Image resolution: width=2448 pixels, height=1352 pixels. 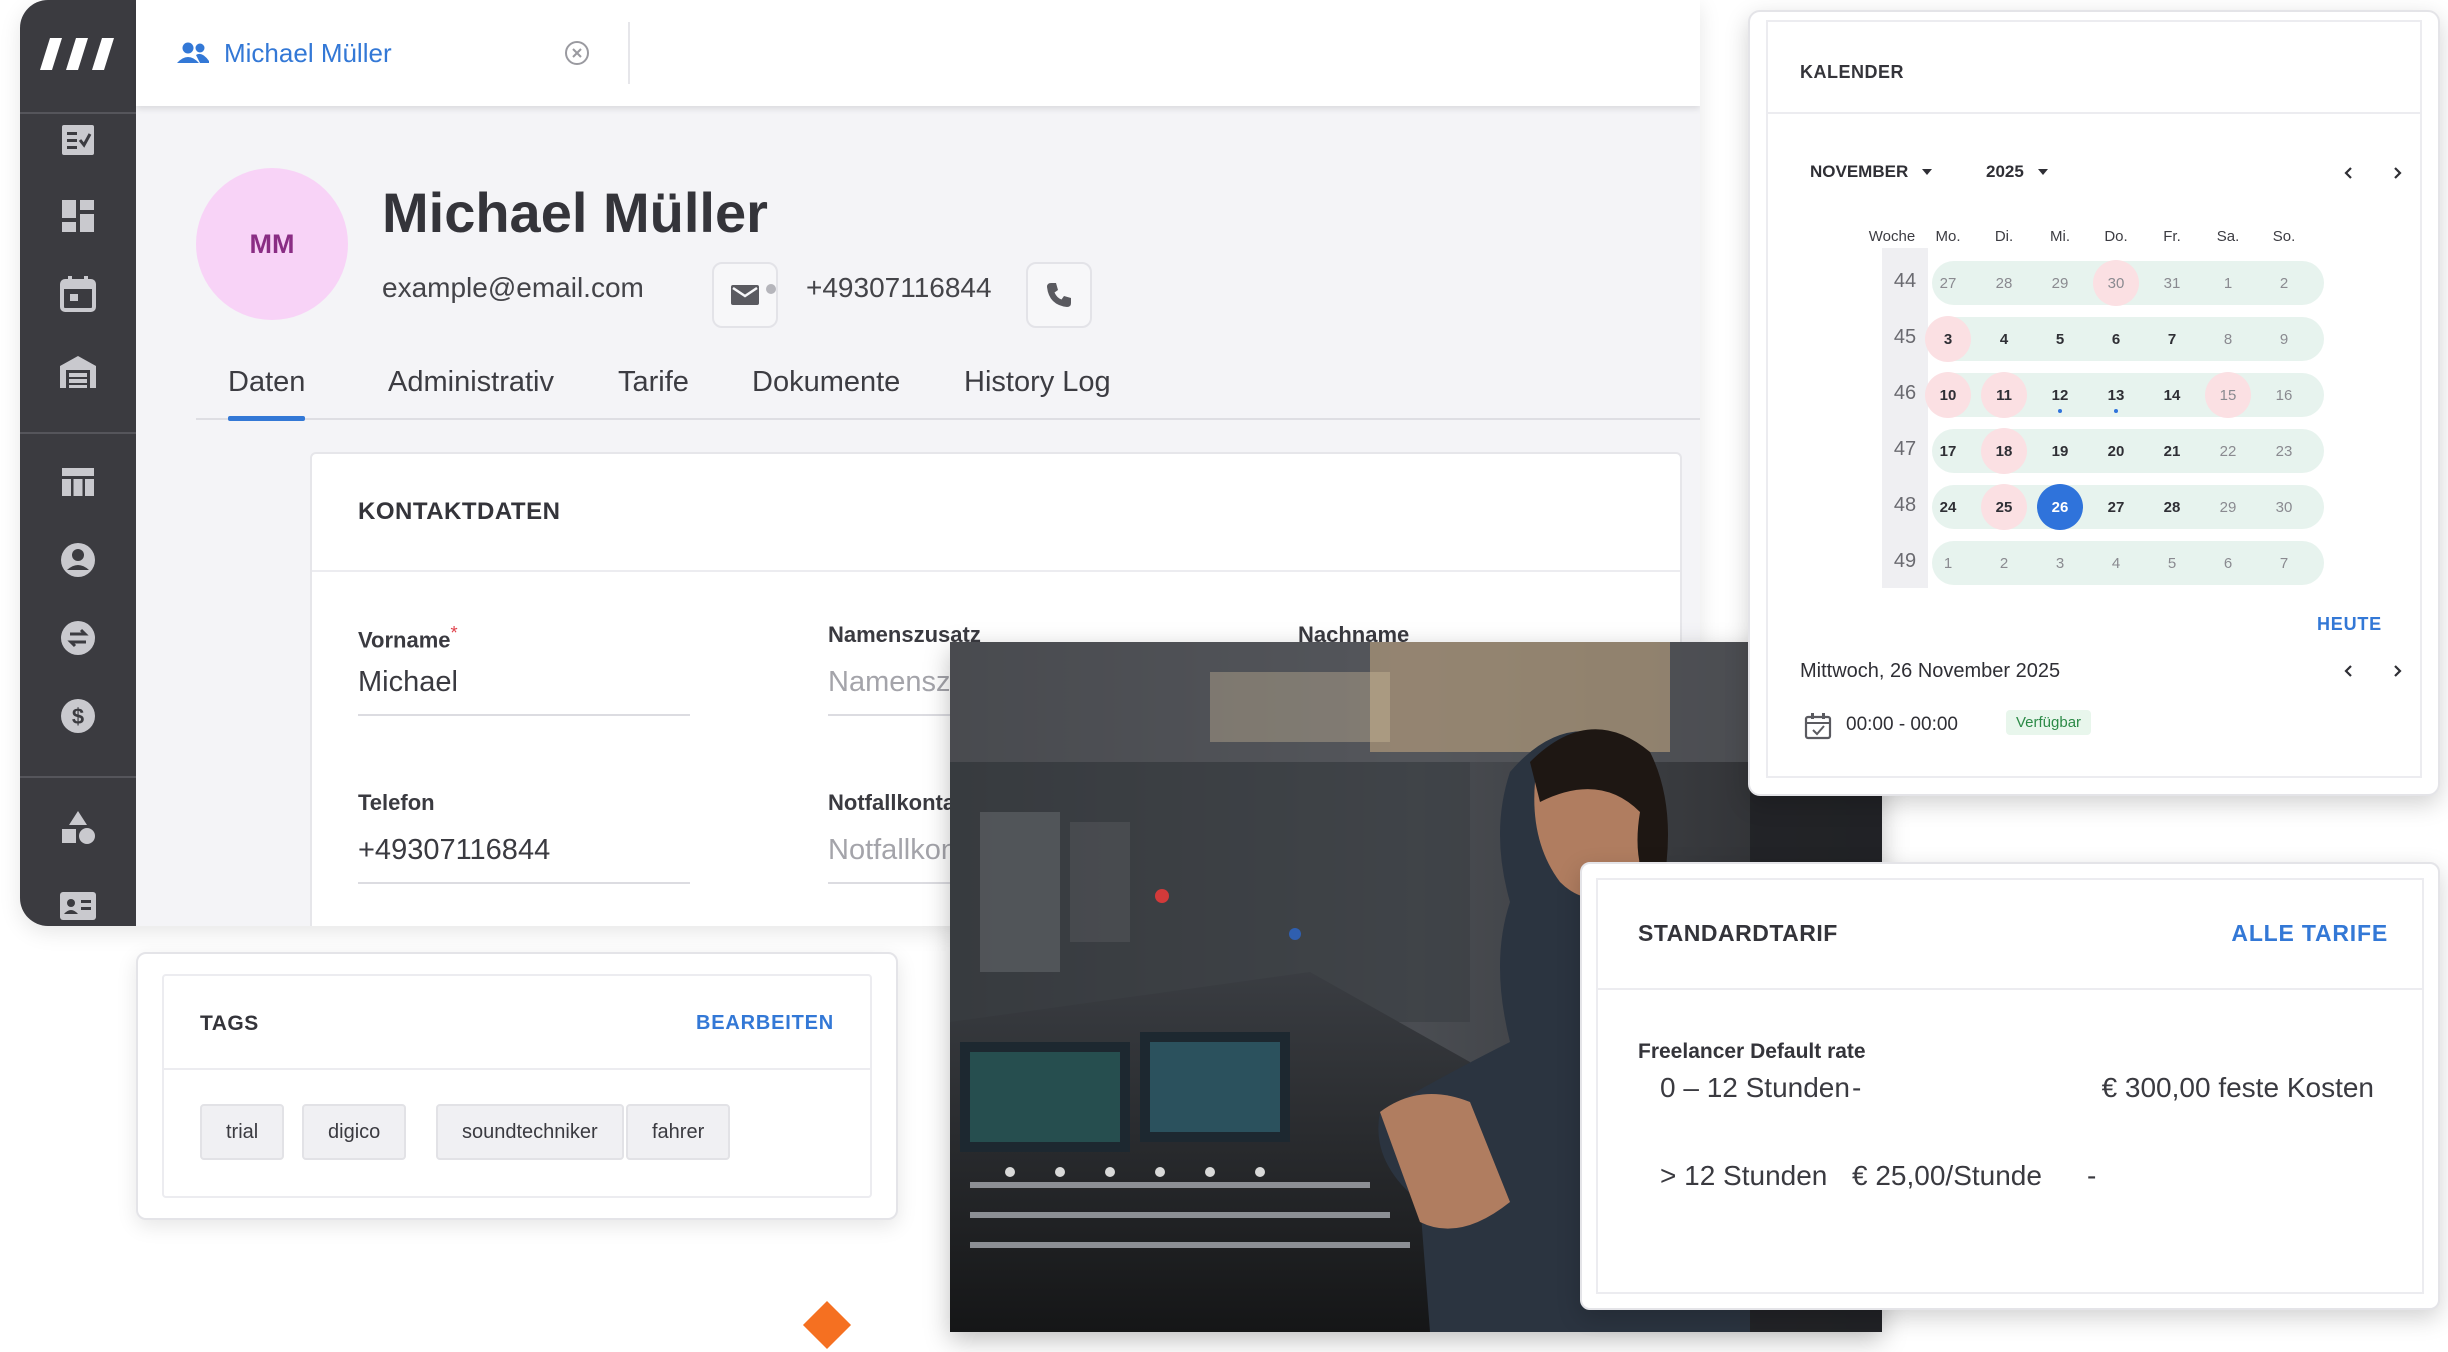 I want to click on close-icon, so click(x=577, y=53).